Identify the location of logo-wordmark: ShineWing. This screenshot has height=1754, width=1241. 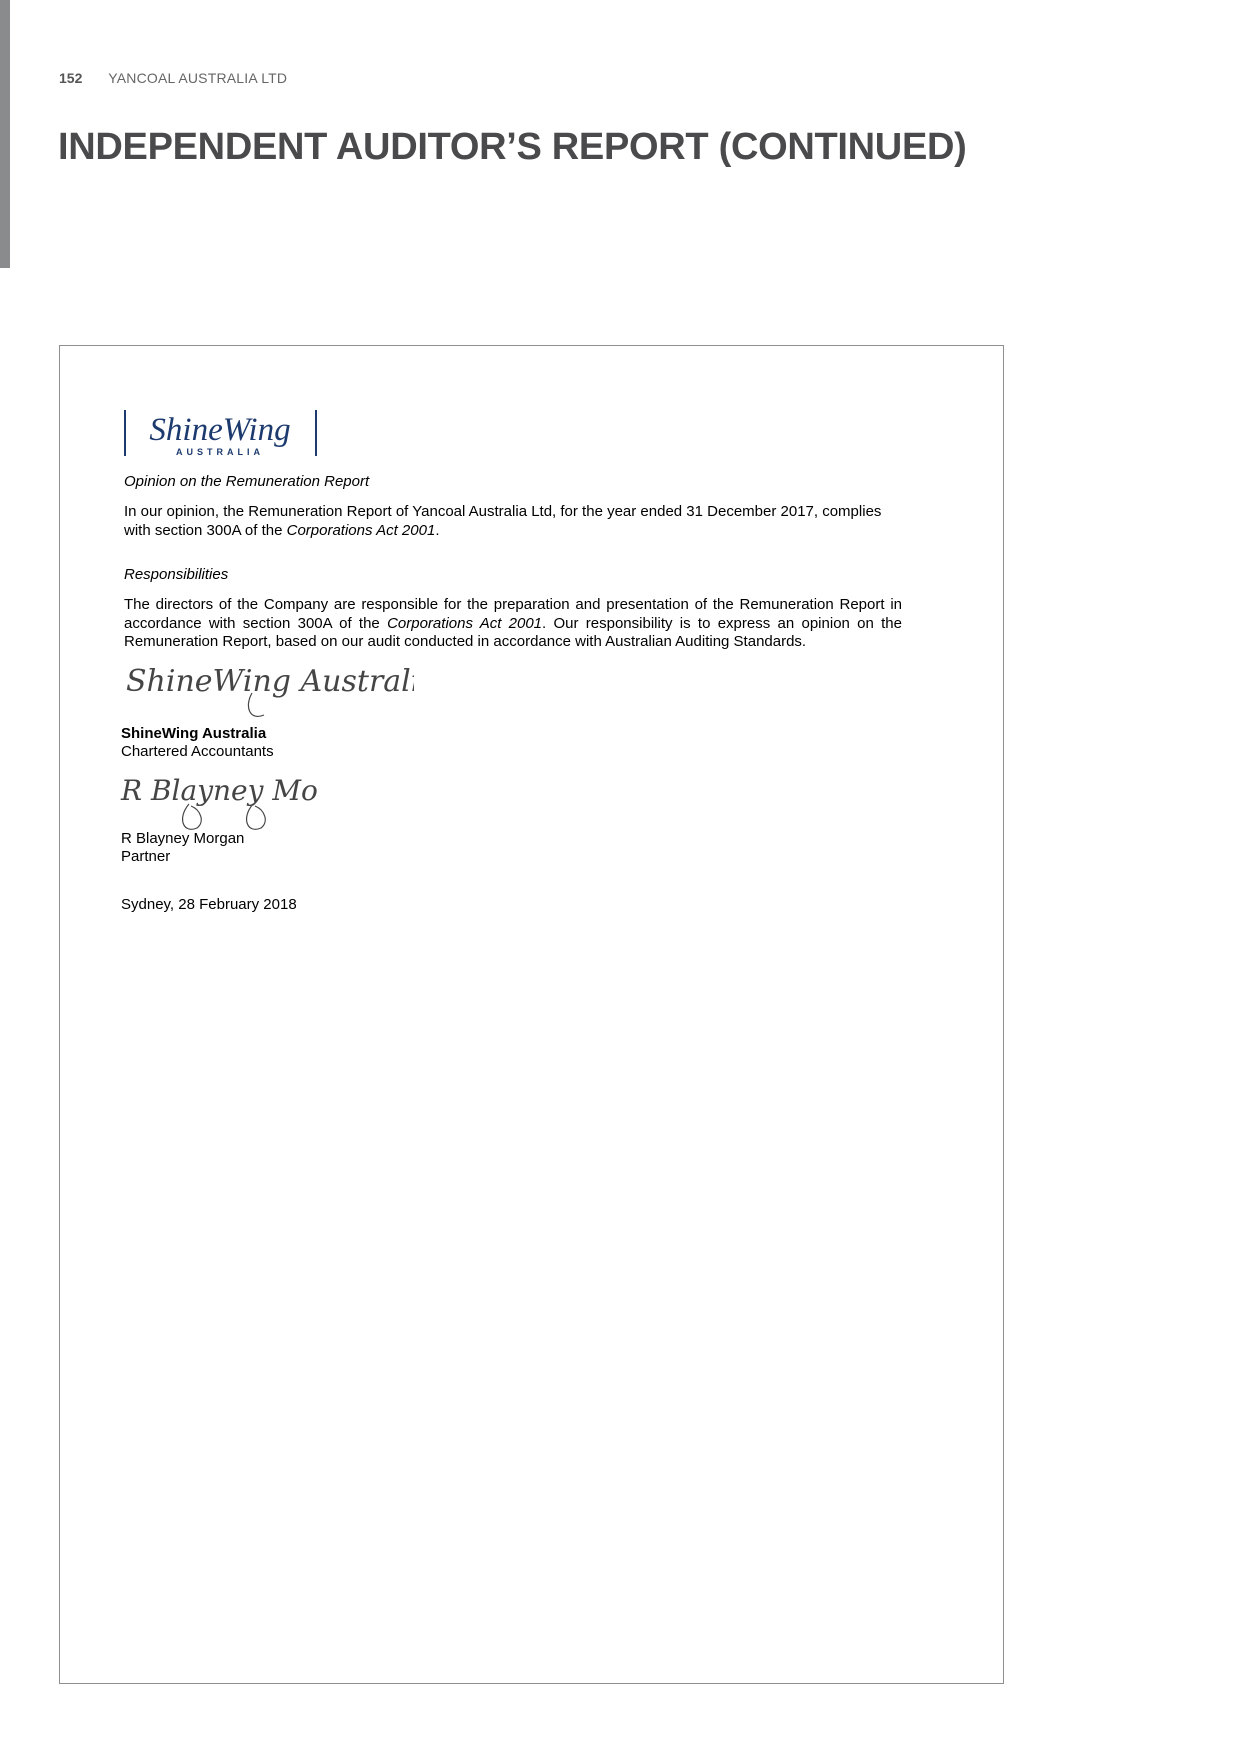
(219, 430).